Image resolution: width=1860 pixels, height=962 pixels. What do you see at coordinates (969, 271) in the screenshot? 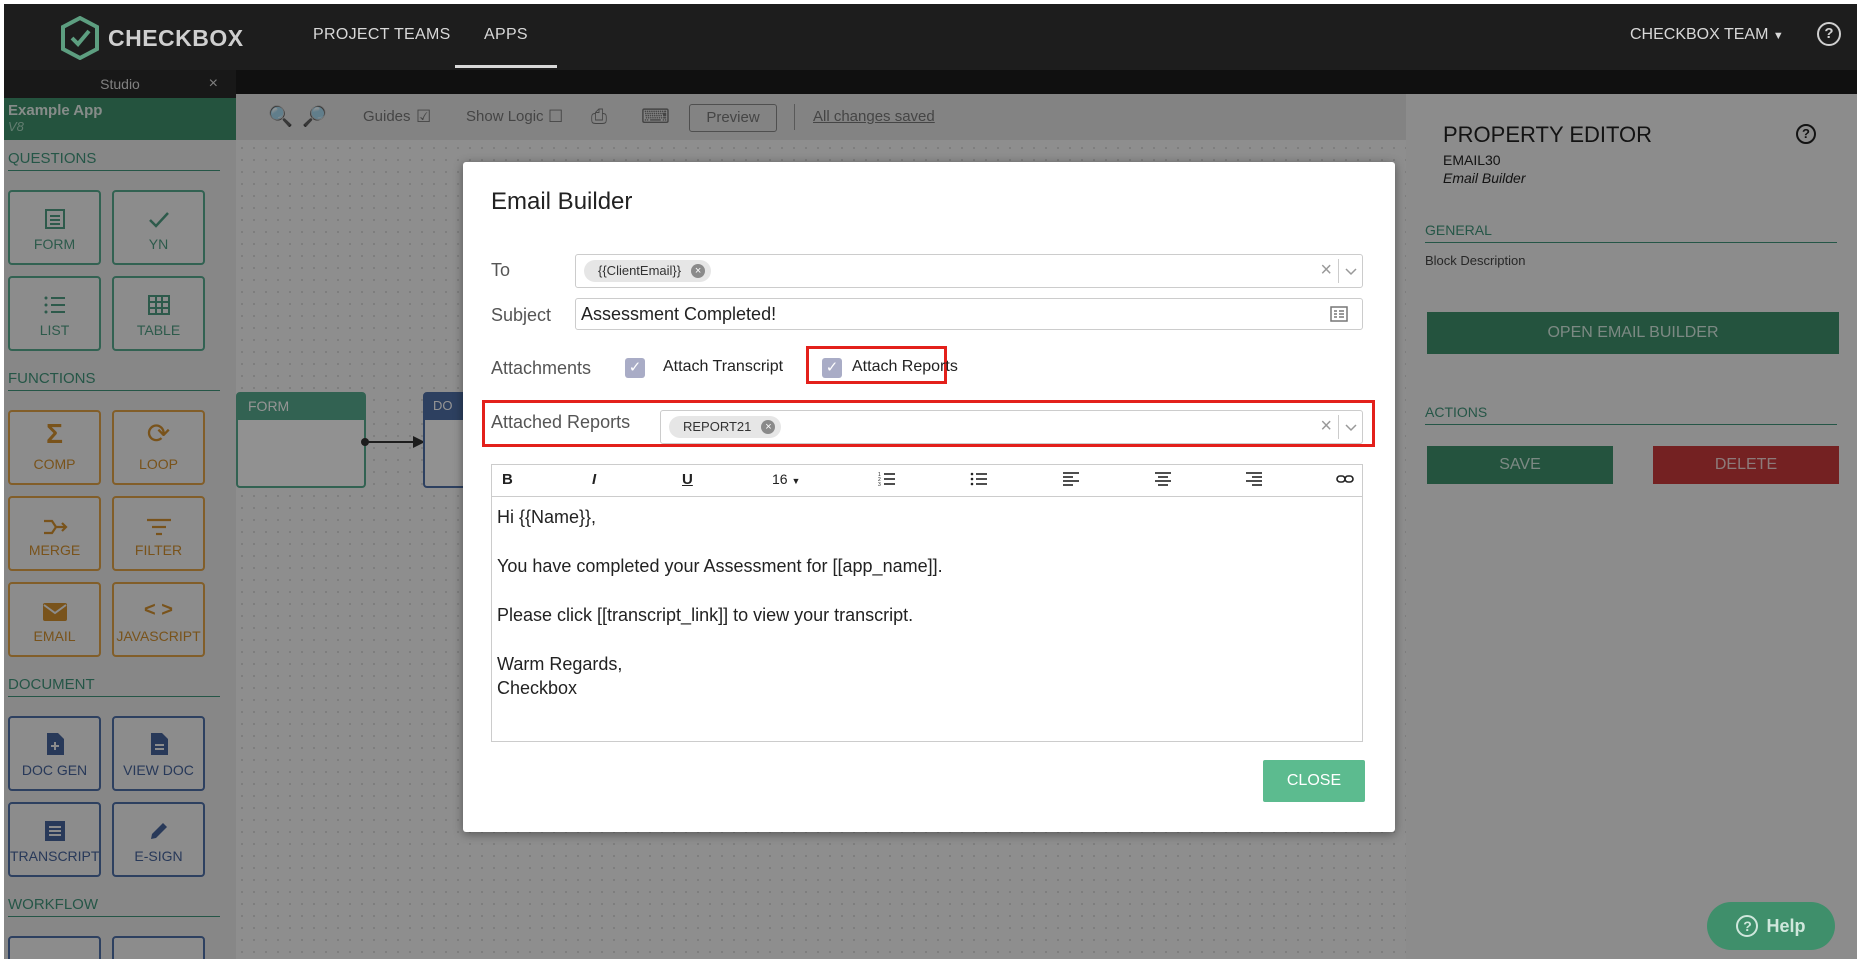
I see `to-field: {{ClientEmail}} × ×` at bounding box center [969, 271].